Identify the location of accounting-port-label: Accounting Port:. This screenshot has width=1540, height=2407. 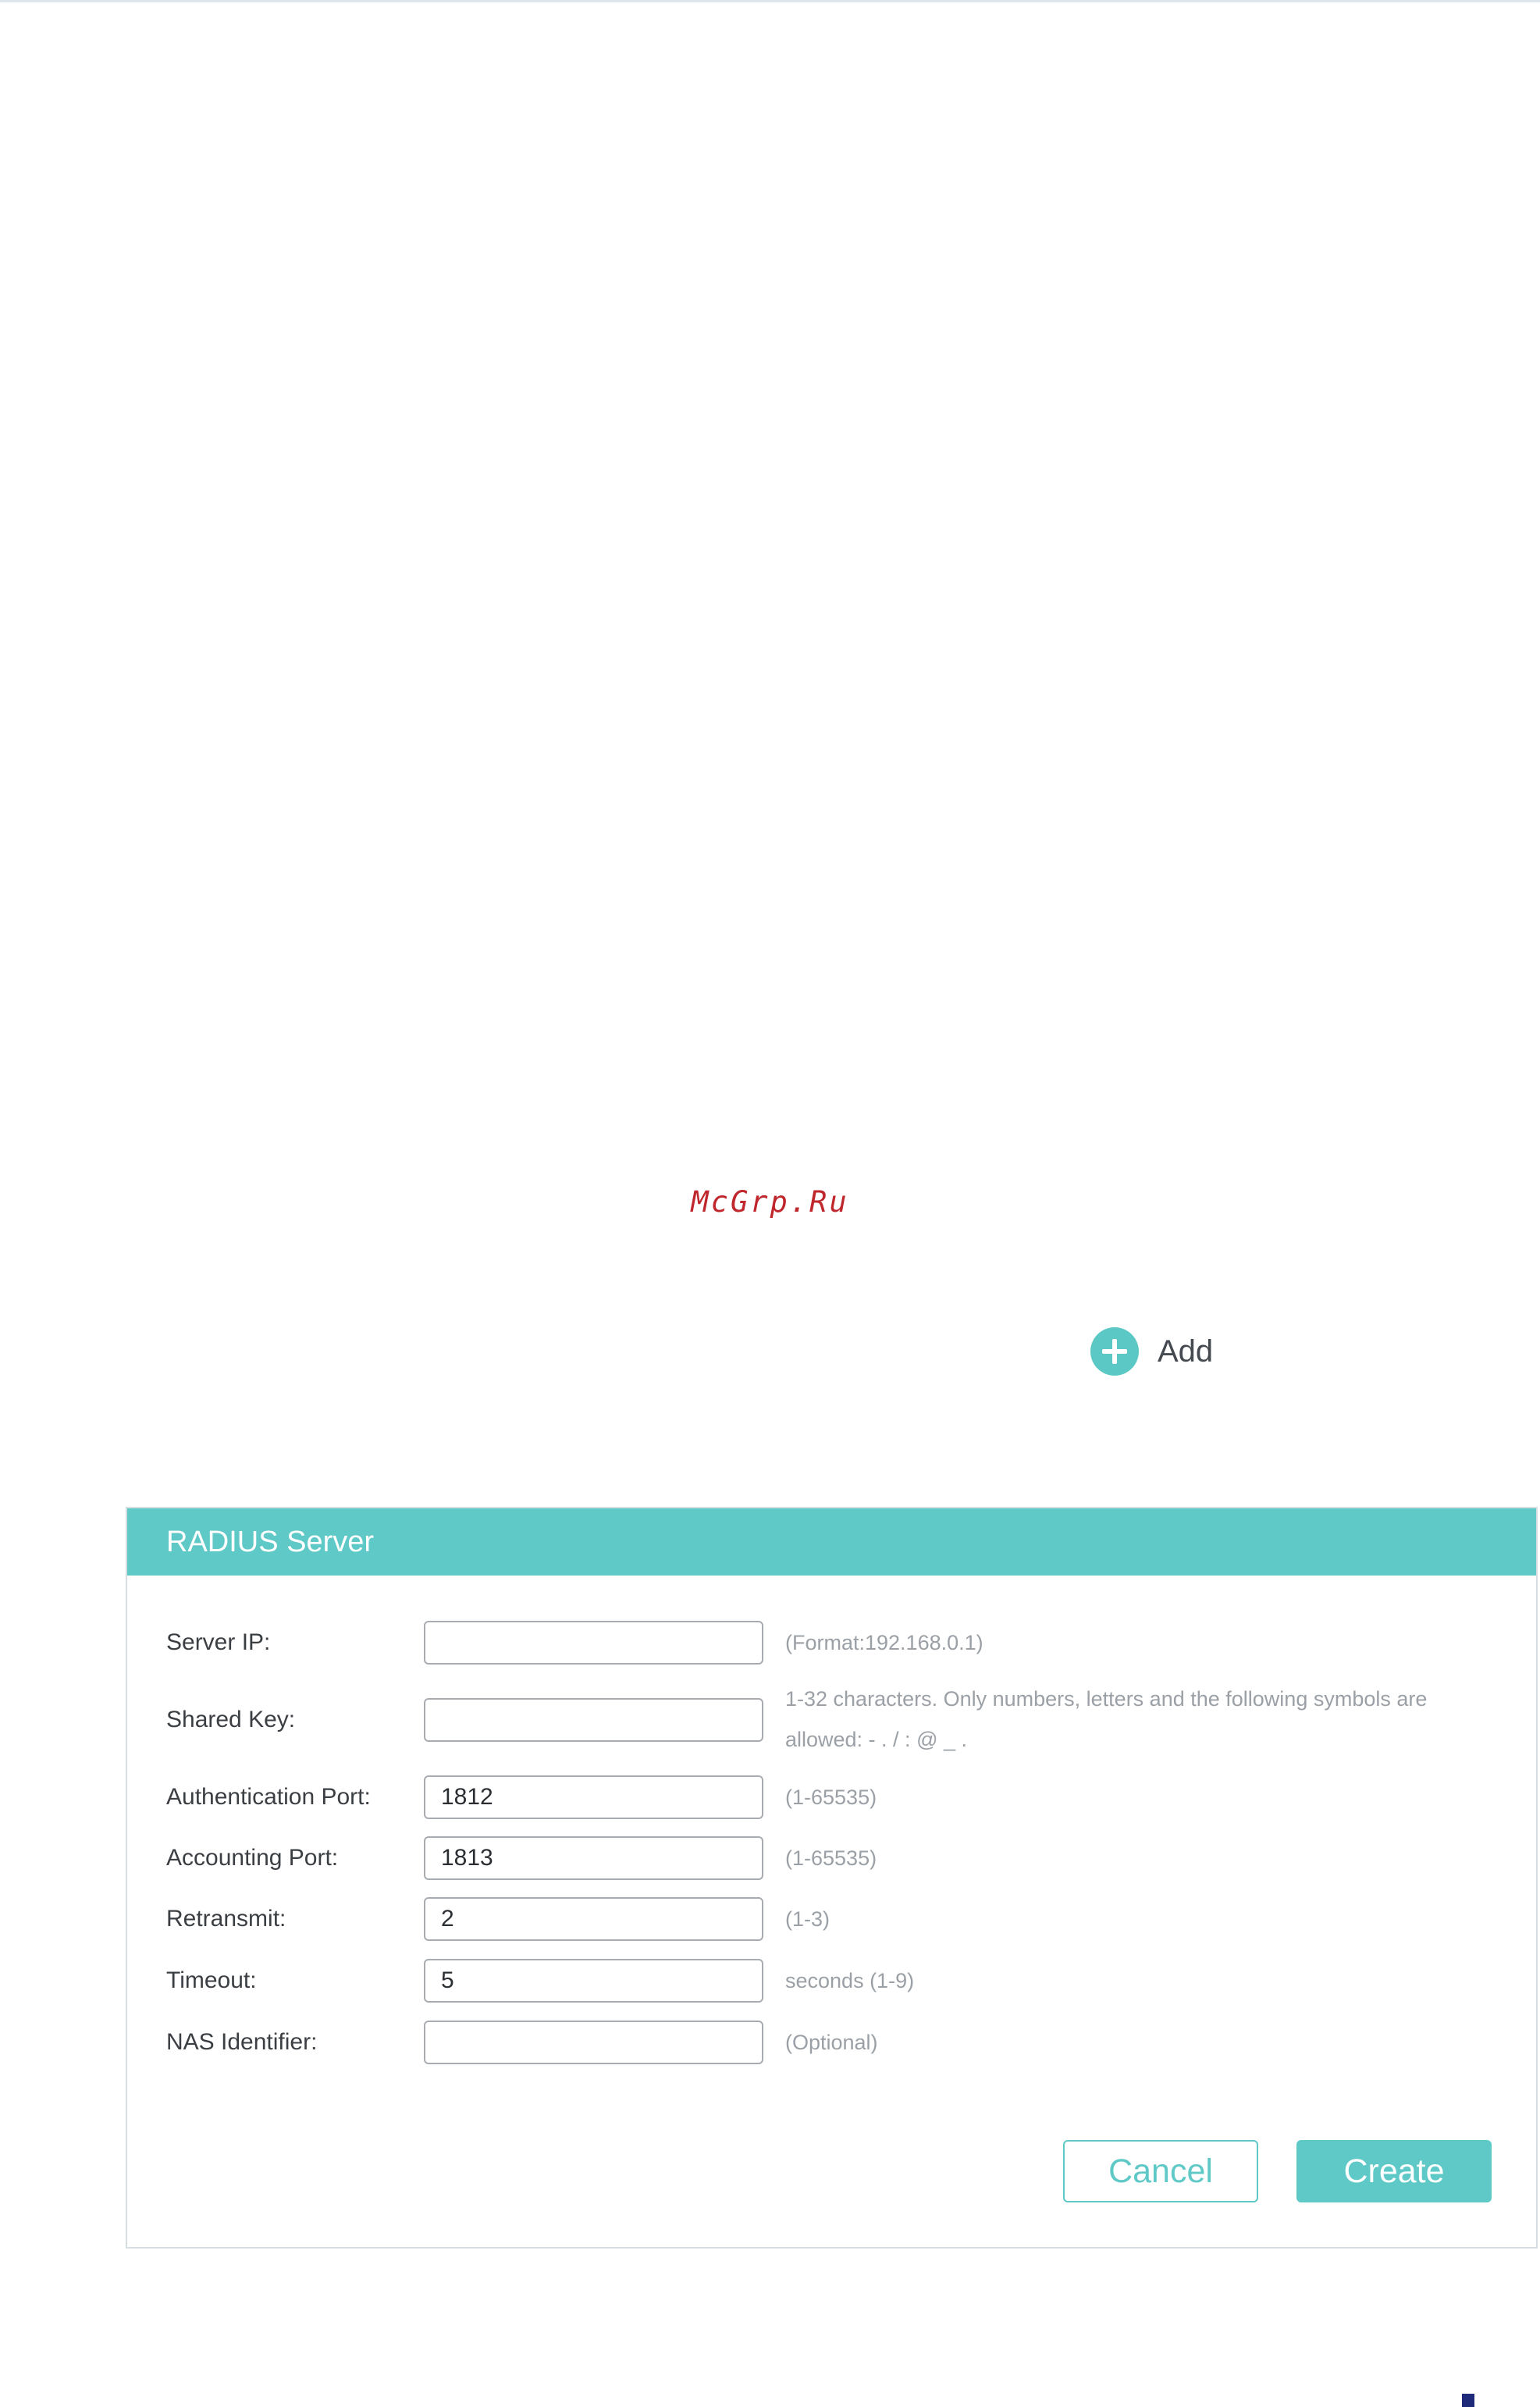
(252, 1858).